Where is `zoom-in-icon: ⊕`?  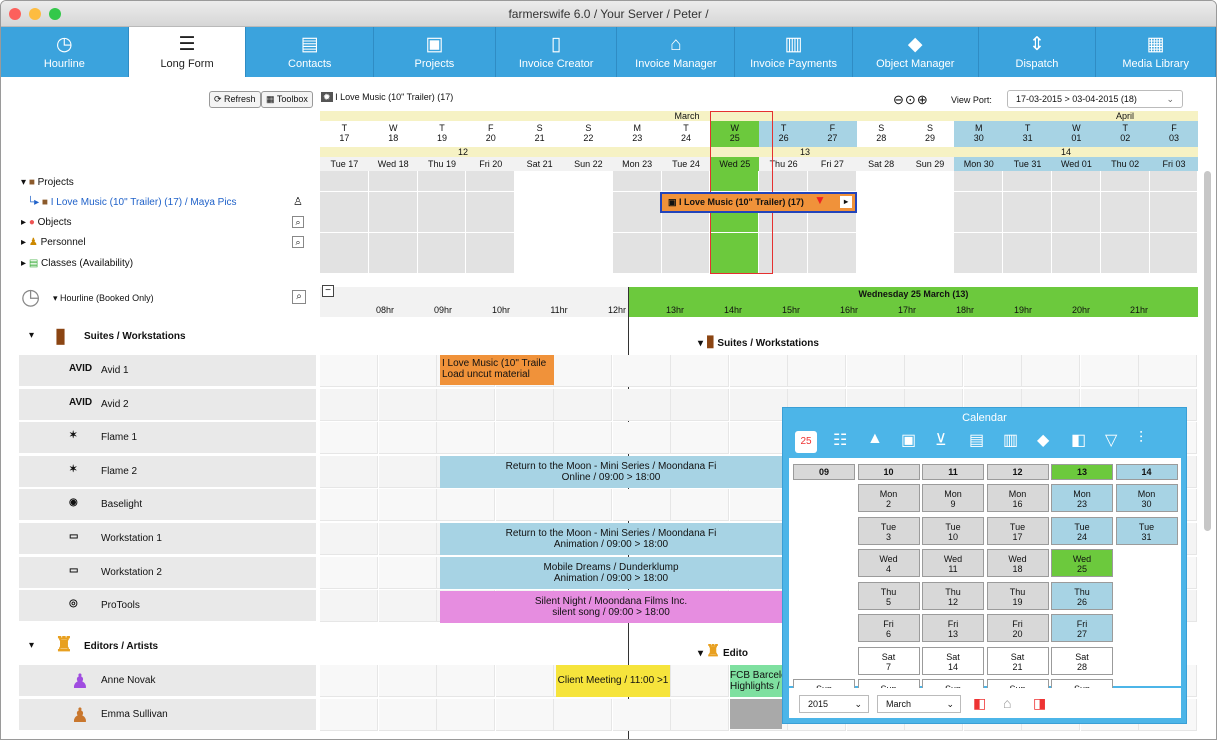
zoom-in-icon: ⊕ is located at coordinates (923, 99).